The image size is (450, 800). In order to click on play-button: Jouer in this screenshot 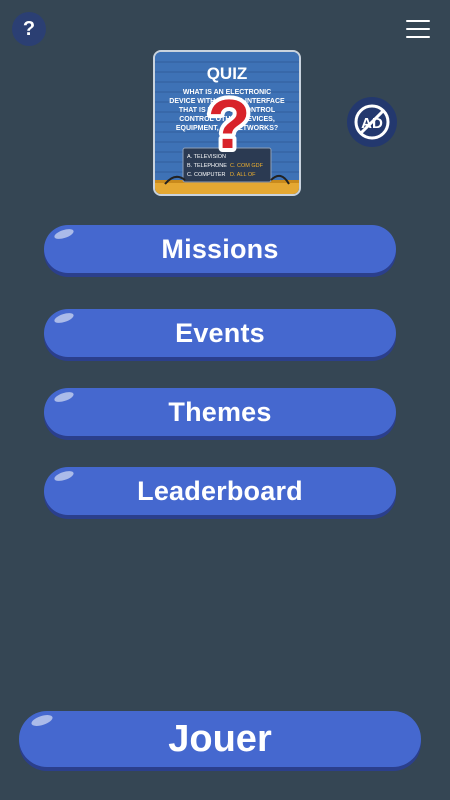, I will do `click(220, 739)`.